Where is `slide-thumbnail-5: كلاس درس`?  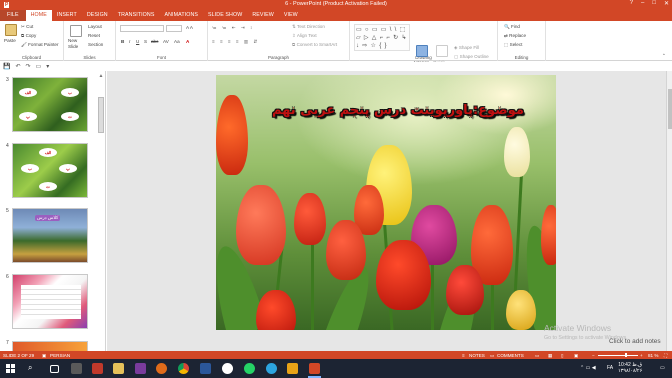 slide-thumbnail-5: كلاس درس is located at coordinates (50, 235).